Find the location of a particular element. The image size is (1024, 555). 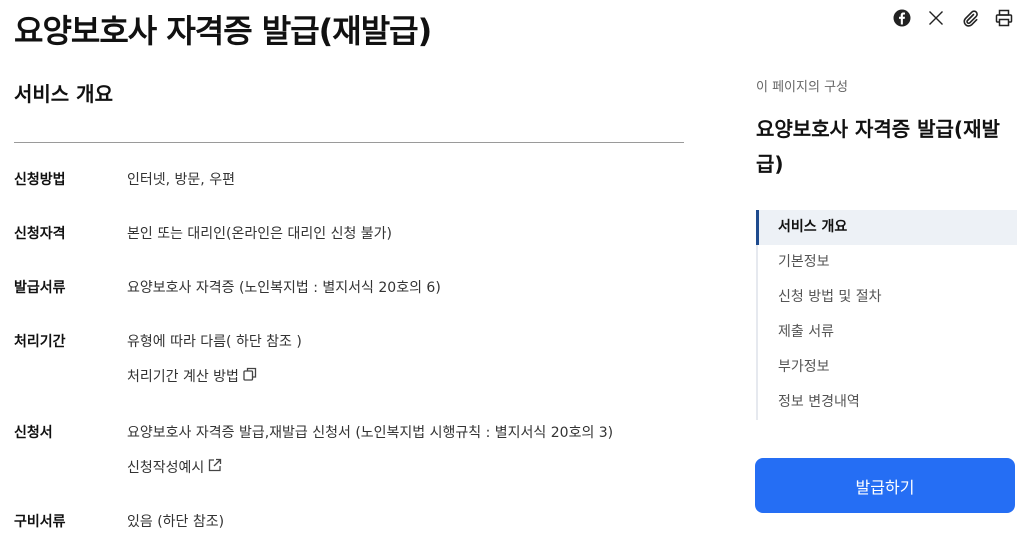

external-link-icon is located at coordinates (215, 467).